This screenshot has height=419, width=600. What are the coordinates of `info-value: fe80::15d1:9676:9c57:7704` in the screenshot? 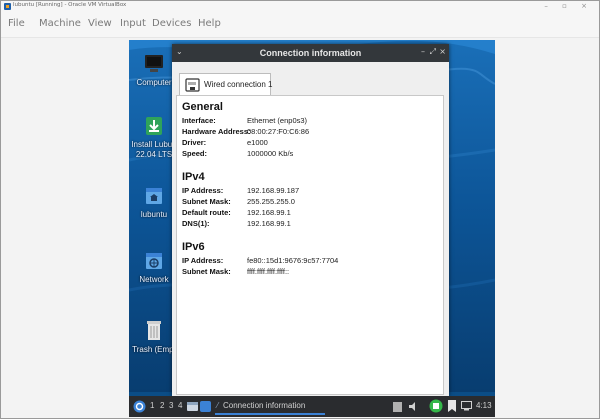 It's located at (293, 260).